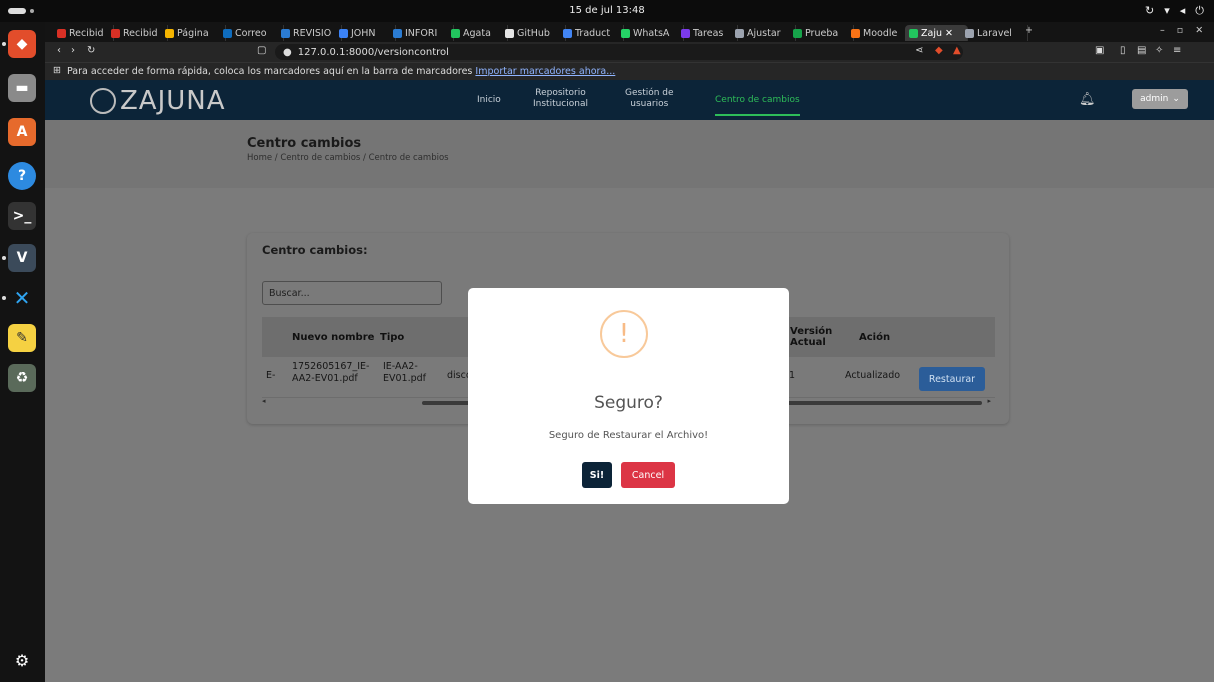 The width and height of the screenshot is (1214, 682). I want to click on brave-browser-icon: ◆, so click(22, 44).